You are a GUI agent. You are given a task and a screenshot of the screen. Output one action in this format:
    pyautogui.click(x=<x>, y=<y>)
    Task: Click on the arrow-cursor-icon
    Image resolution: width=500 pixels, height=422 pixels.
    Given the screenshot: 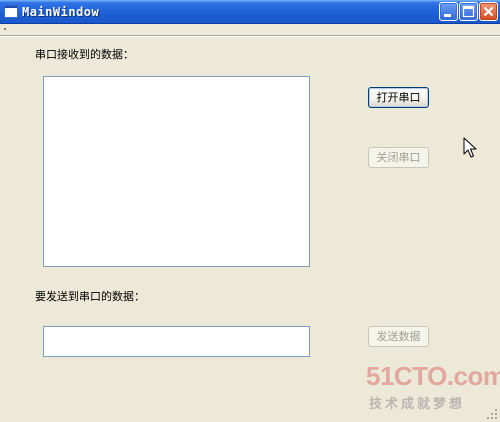 What is the action you would take?
    pyautogui.click(x=470, y=147)
    